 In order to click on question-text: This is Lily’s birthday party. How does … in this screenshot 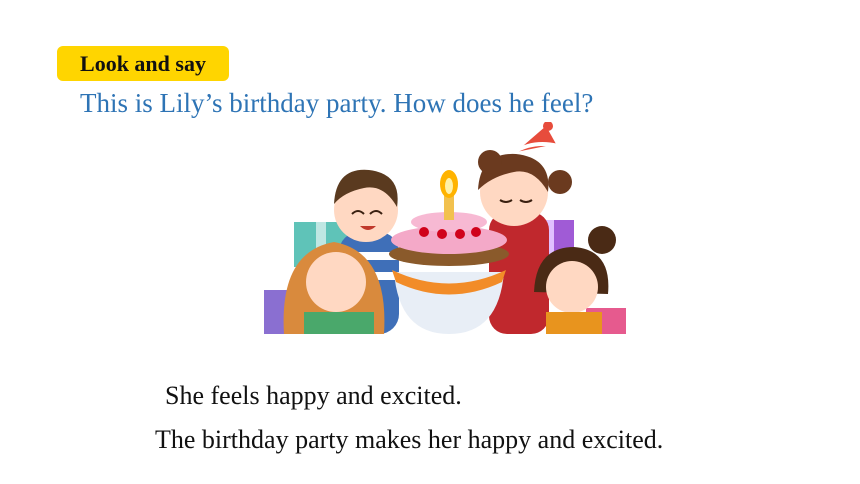, I will do `click(337, 103)`.